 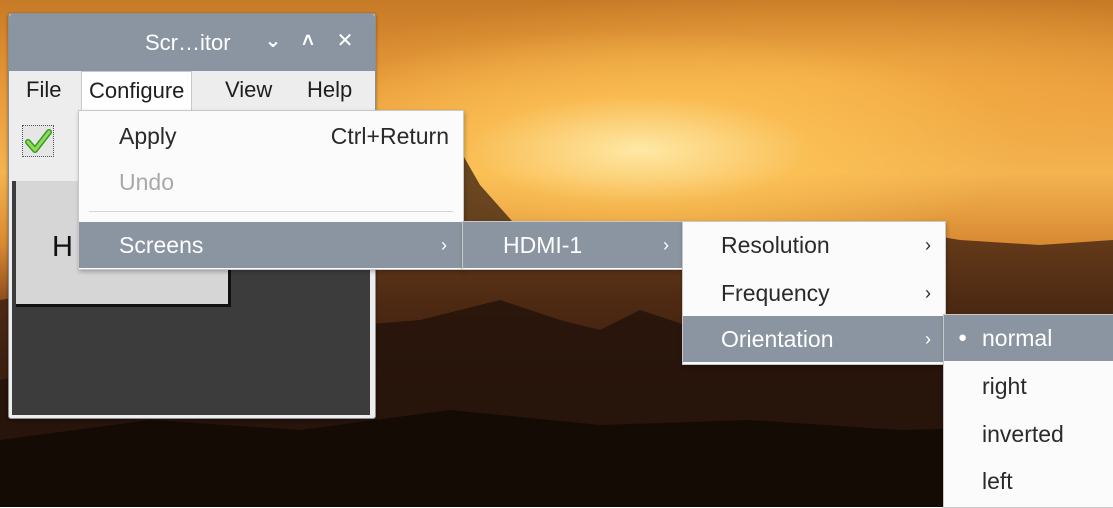 What do you see at coordinates (1017, 338) in the screenshot?
I see `normal-label: normal` at bounding box center [1017, 338].